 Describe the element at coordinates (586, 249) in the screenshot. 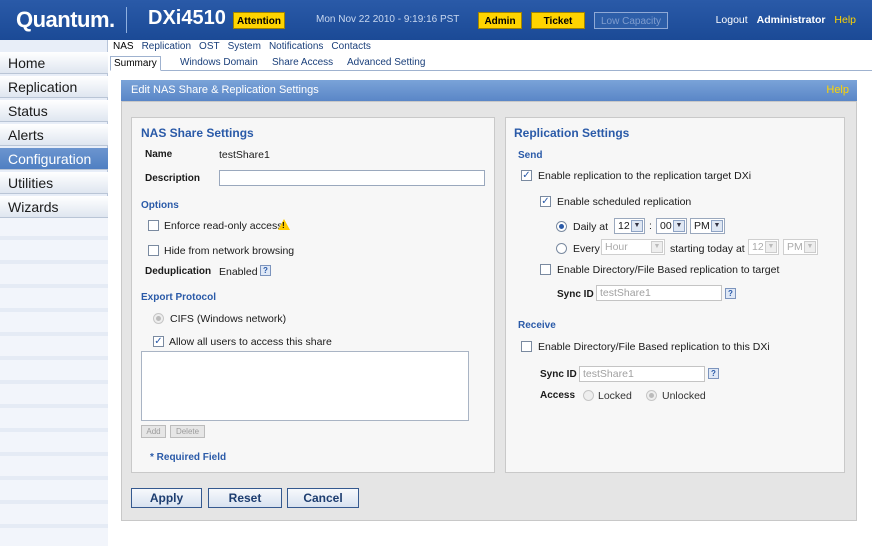

I see `every-label: Every` at that location.